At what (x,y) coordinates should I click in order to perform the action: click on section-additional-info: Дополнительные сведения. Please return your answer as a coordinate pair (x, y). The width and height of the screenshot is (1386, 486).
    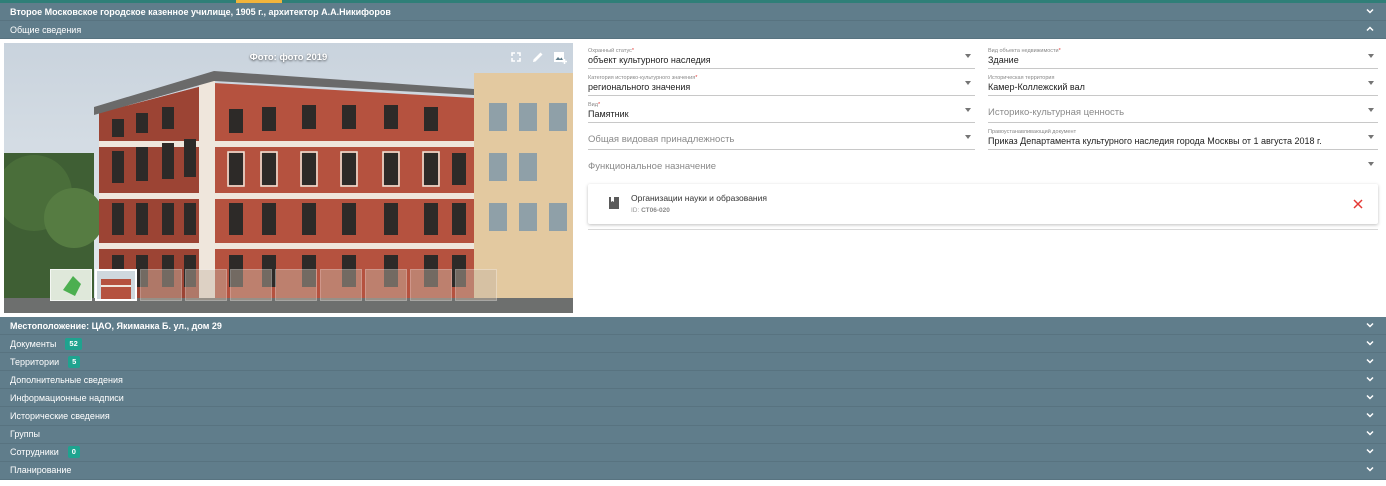
    Looking at the image, I should click on (693, 380).